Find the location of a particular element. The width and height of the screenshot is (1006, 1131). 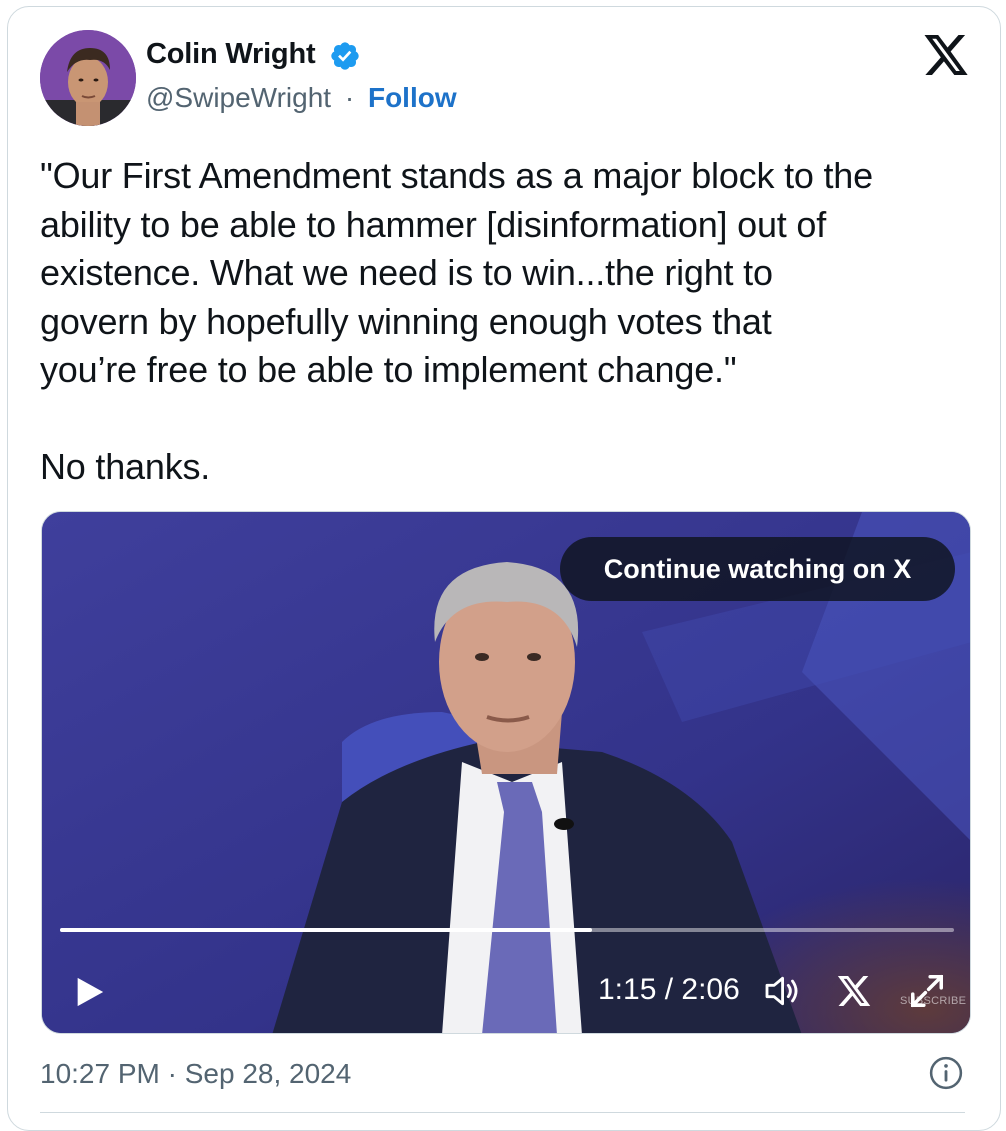

author-name: Colin Wright is located at coordinates (231, 54).